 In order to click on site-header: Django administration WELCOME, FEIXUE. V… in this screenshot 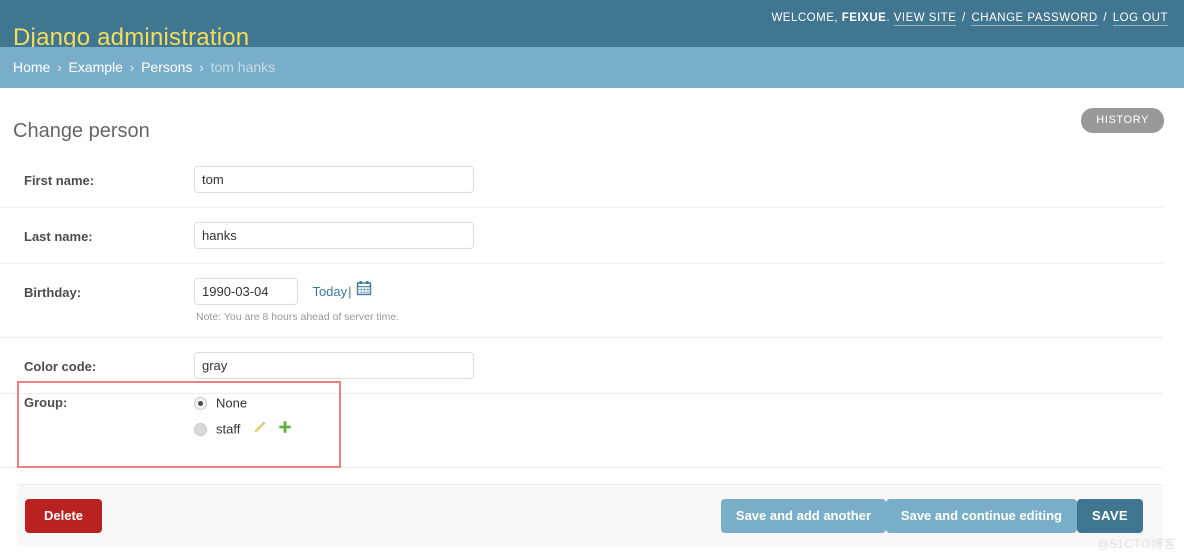, I will do `click(592, 25)`.